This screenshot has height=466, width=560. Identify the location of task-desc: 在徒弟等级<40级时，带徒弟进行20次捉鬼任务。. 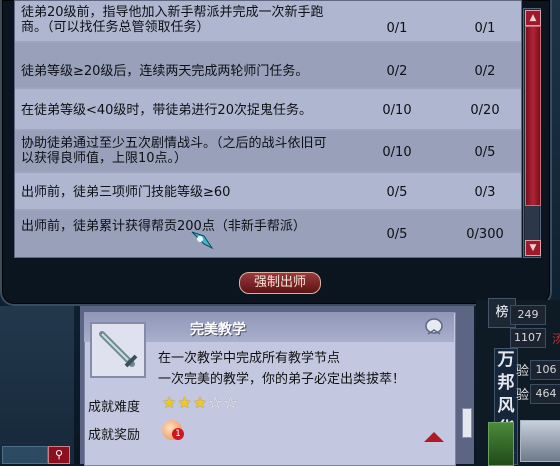
(166, 110).